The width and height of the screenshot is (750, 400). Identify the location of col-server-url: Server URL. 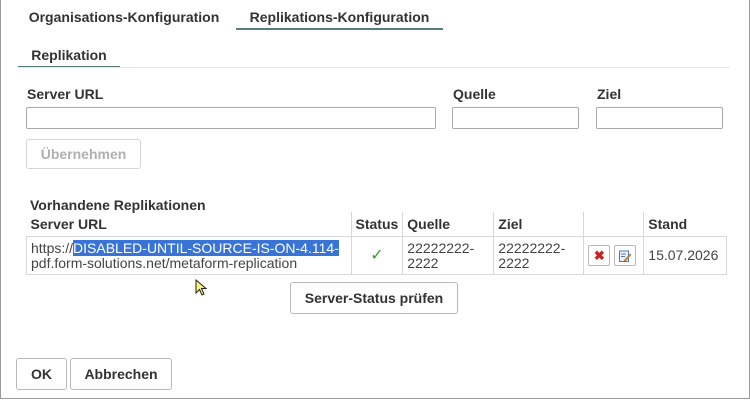
(68, 224).